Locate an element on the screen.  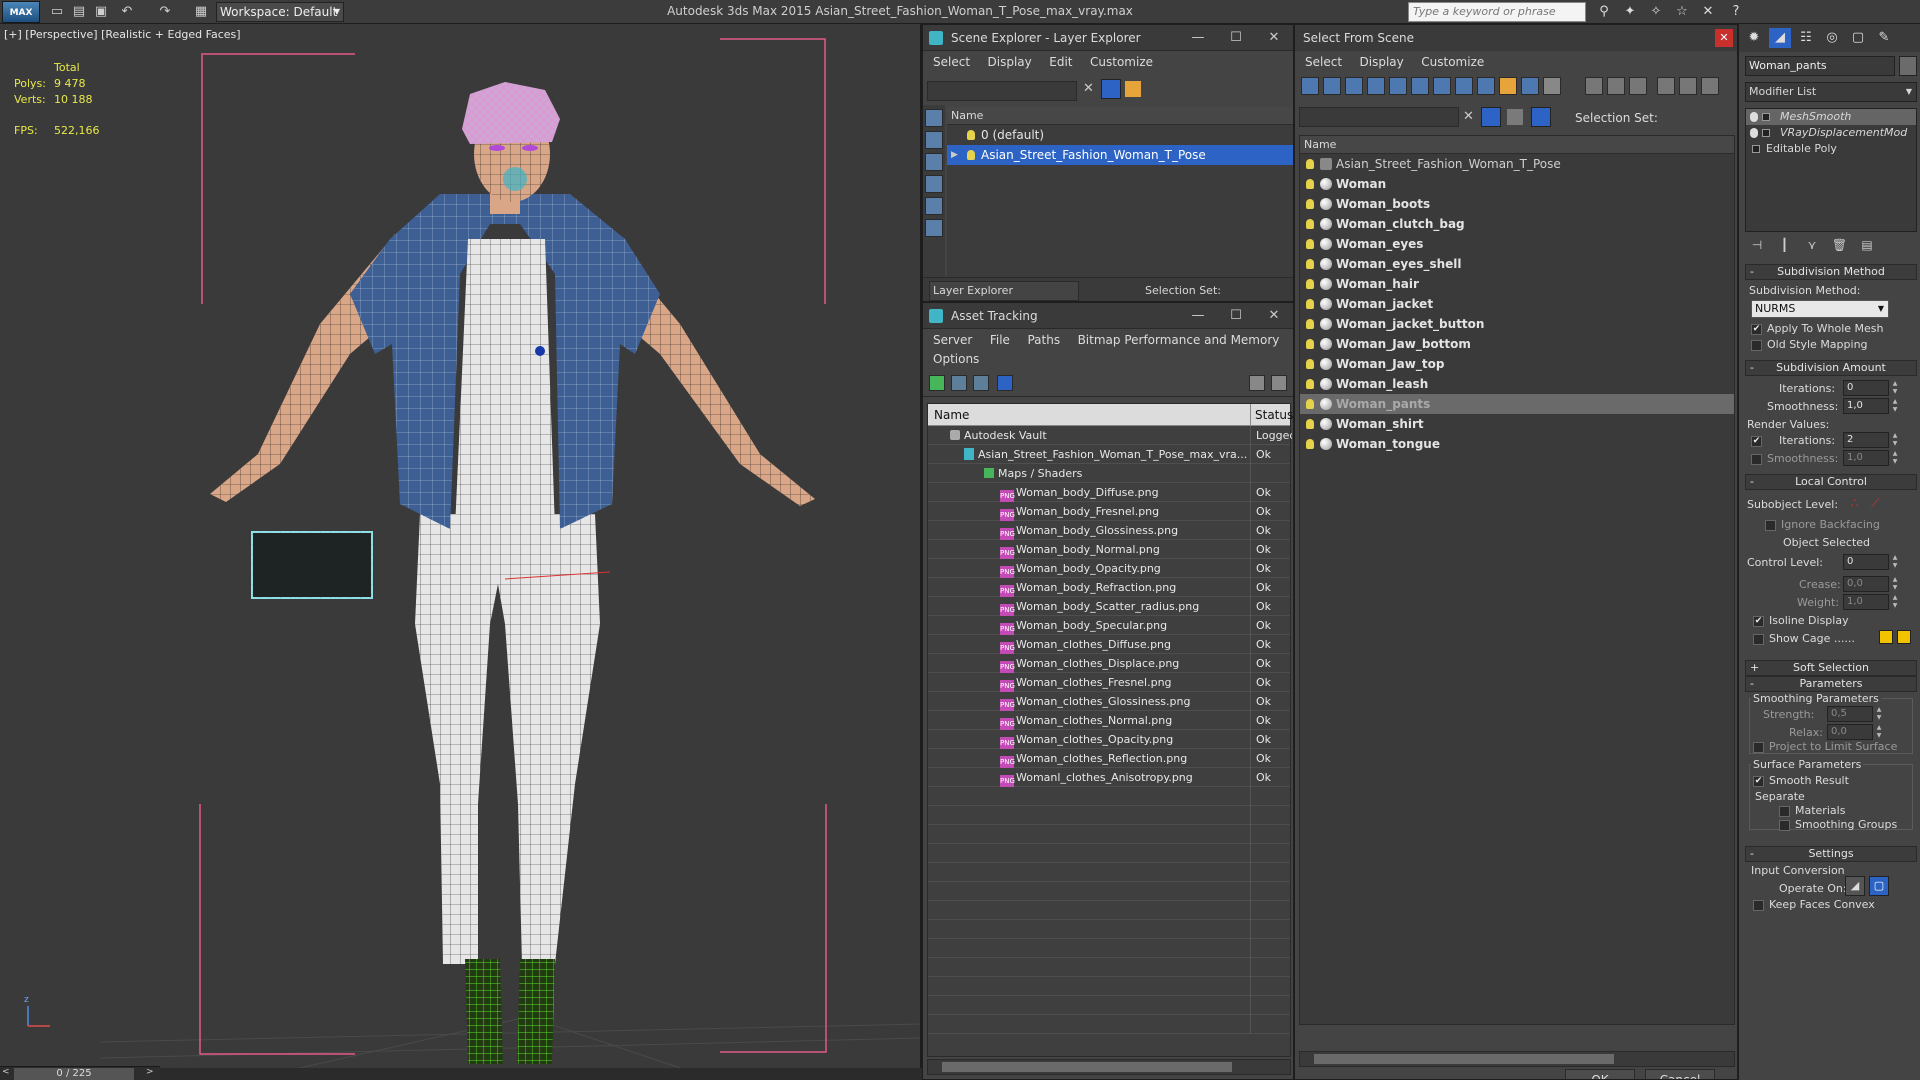
object-name-field: Woman_pants is located at coordinates (1820, 66).